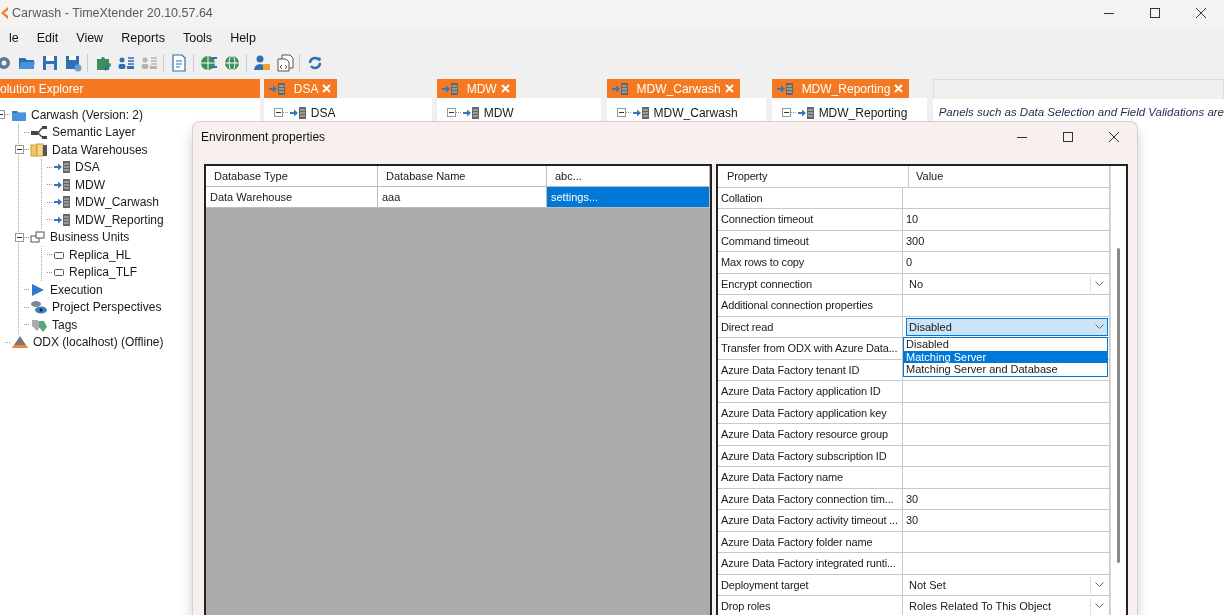 This screenshot has height=615, width=1224. What do you see at coordinates (49, 63) in the screenshot?
I see `save-icon` at bounding box center [49, 63].